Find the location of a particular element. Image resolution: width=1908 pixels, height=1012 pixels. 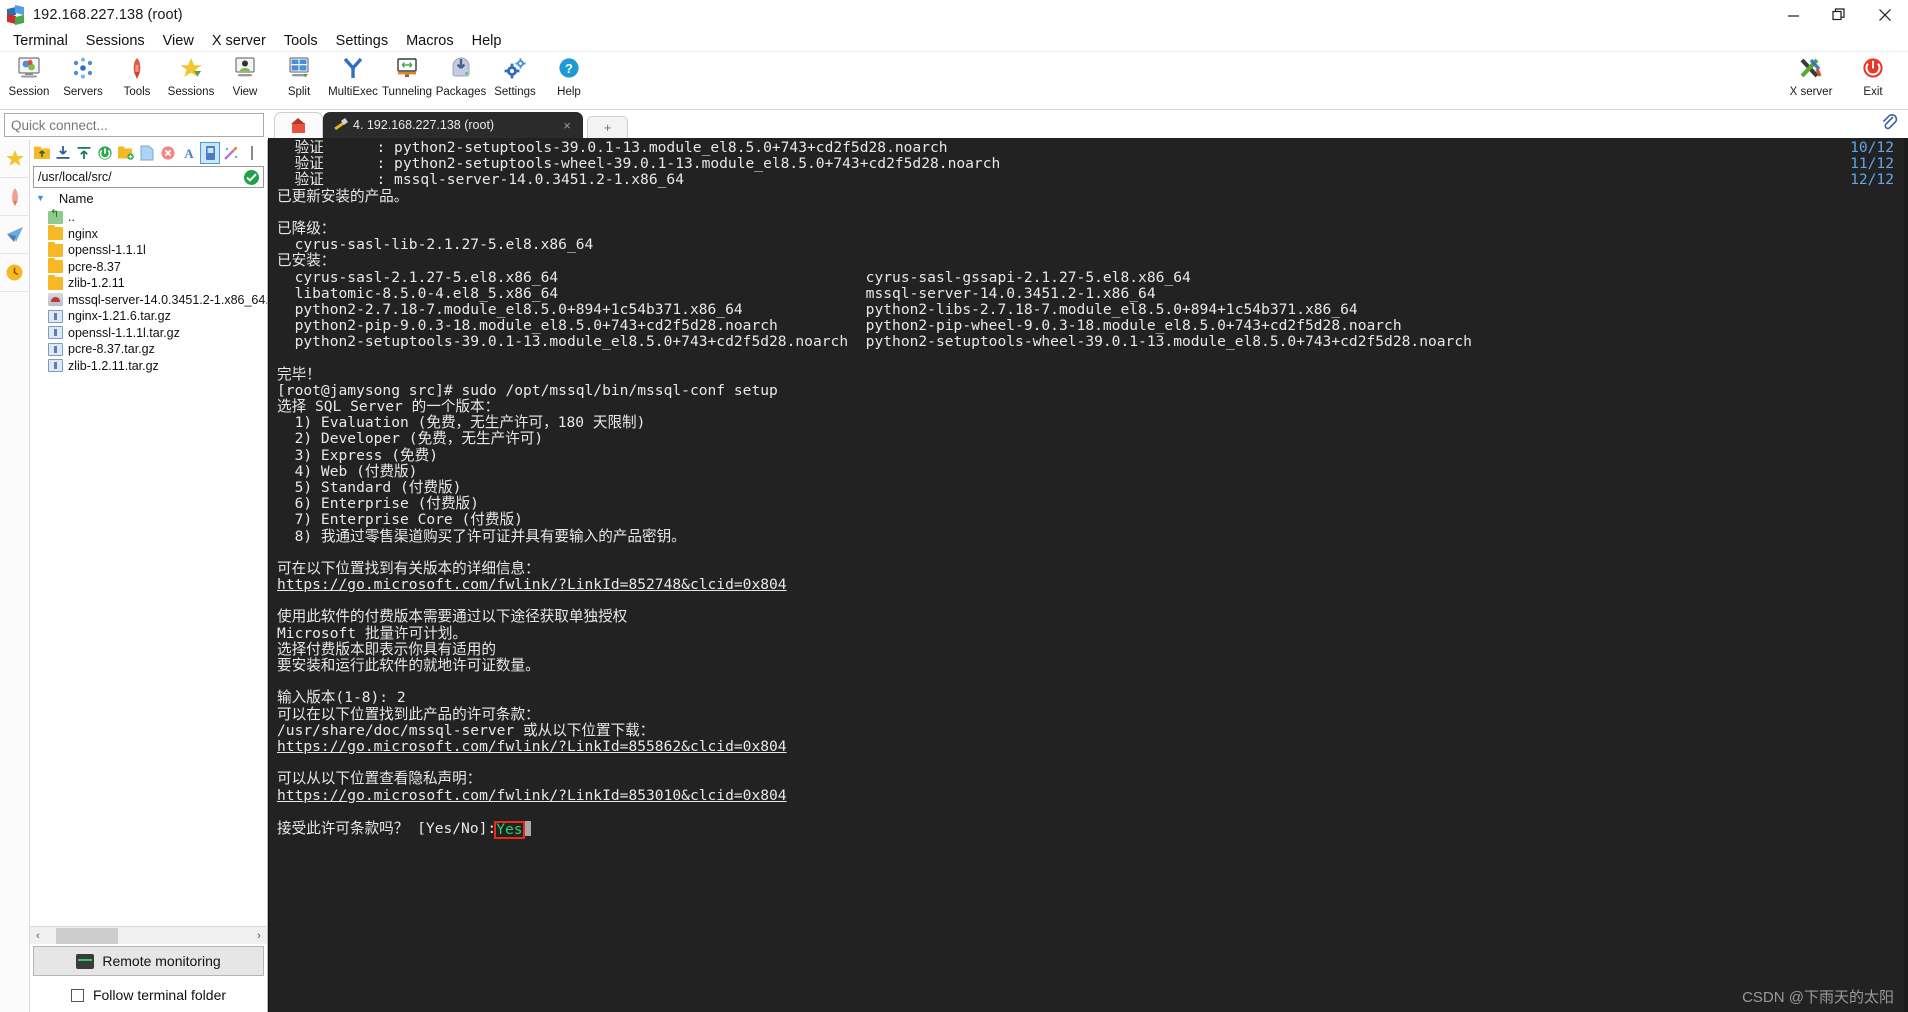

terminal-line: 8) 我通过零售渠道购买了许可证并具有要输入的产品密钥。 is located at coordinates (1088, 536).